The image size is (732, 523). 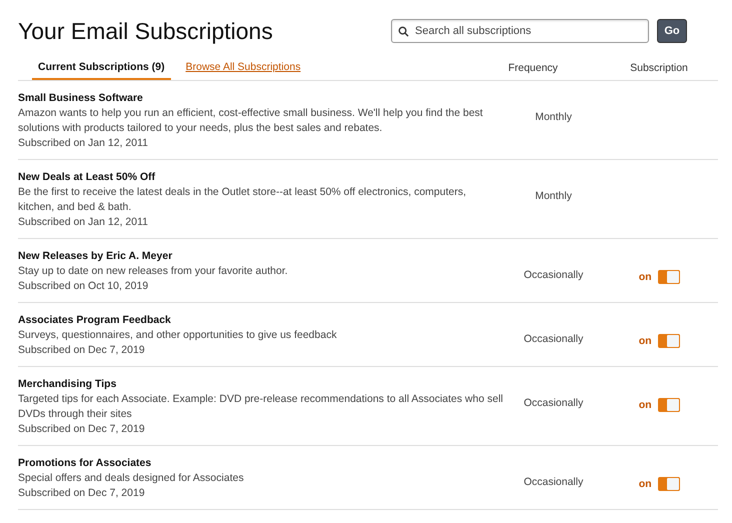 I want to click on go-button: Go, so click(x=672, y=31).